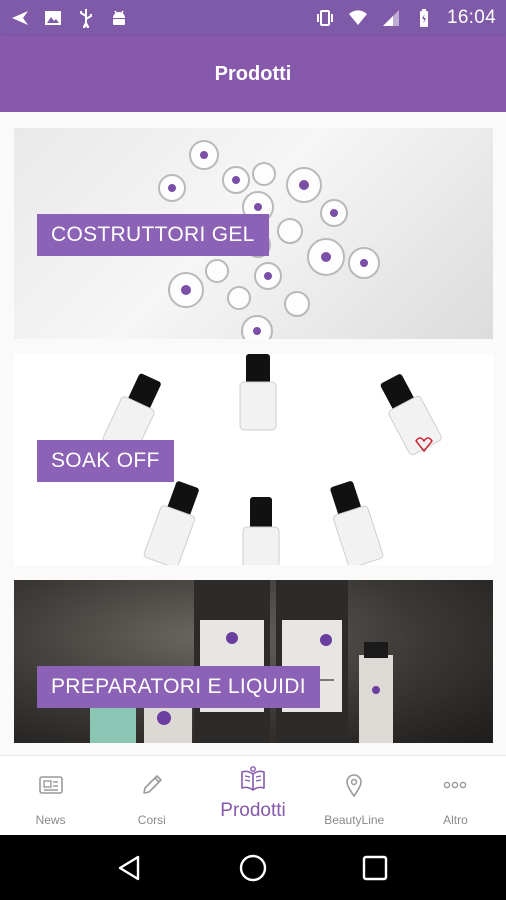 The height and width of the screenshot is (900, 506). Describe the element at coordinates (50, 796) in the screenshot. I see `nav-item-news: News` at that location.